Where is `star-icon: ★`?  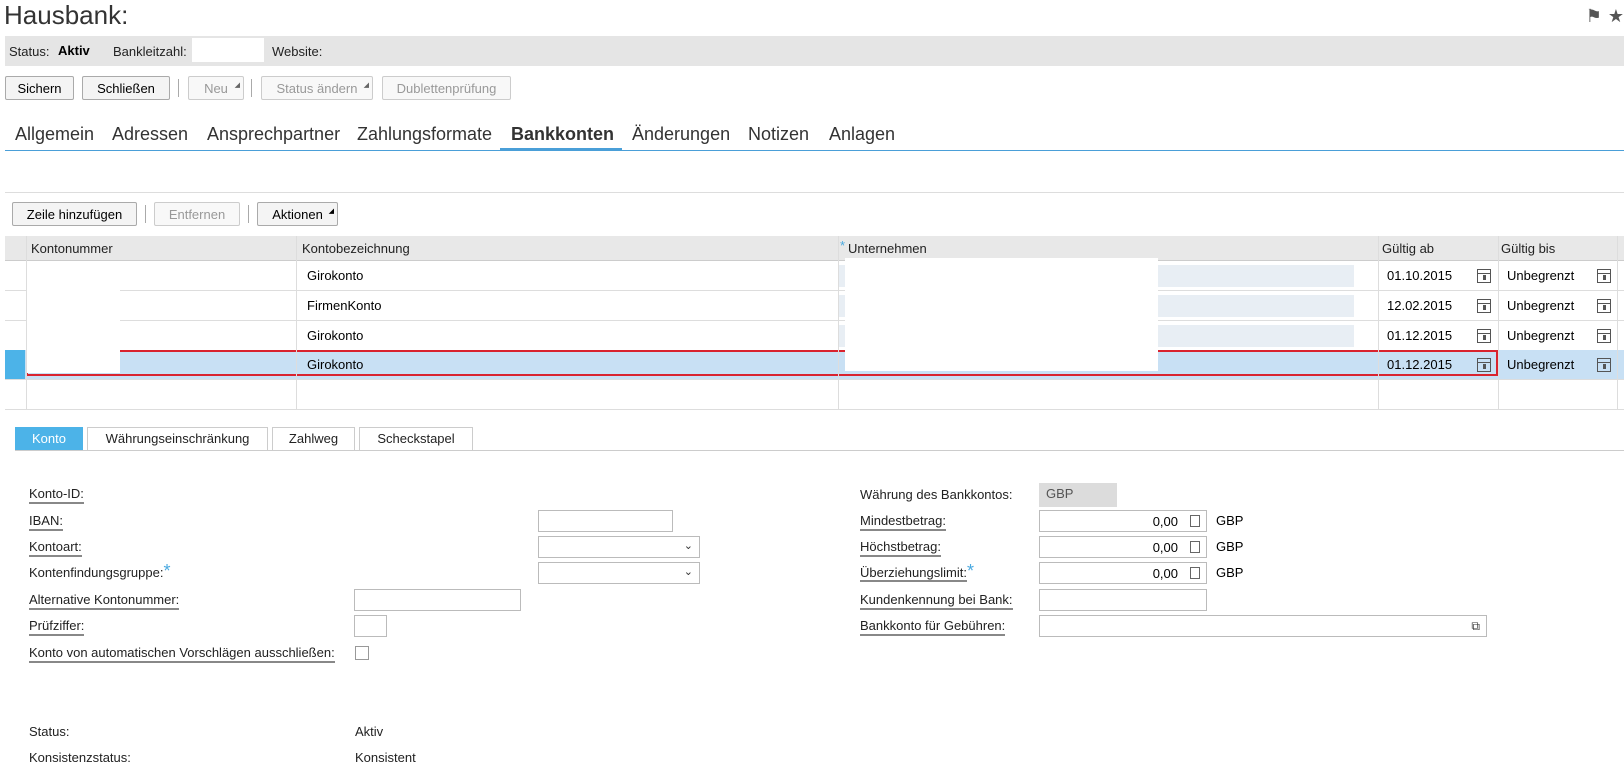 star-icon: ★ is located at coordinates (1616, 16).